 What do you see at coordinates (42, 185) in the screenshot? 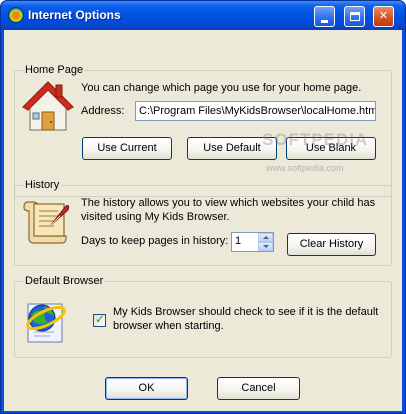
I see `history-legend: History` at bounding box center [42, 185].